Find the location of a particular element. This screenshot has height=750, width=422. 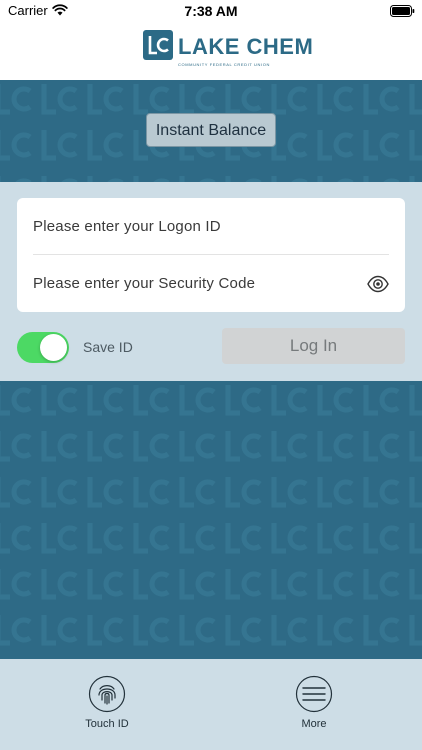

fingerprint-icon is located at coordinates (107, 694).